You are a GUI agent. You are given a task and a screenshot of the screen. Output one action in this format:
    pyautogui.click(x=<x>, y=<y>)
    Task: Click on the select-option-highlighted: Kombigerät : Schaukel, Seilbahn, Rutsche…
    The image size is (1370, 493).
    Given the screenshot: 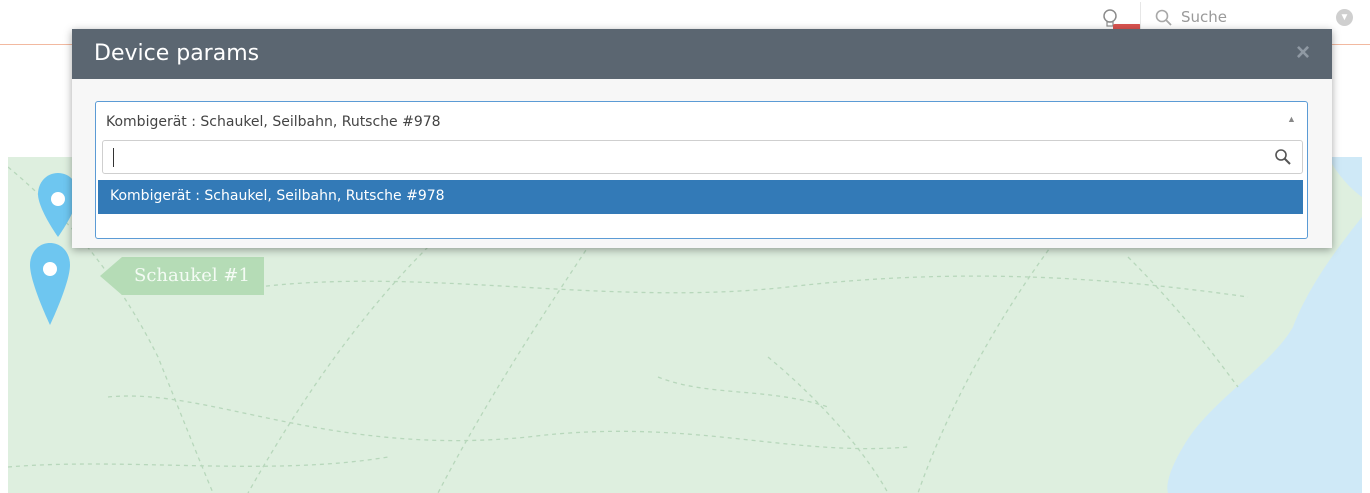 What is the action you would take?
    pyautogui.click(x=700, y=197)
    